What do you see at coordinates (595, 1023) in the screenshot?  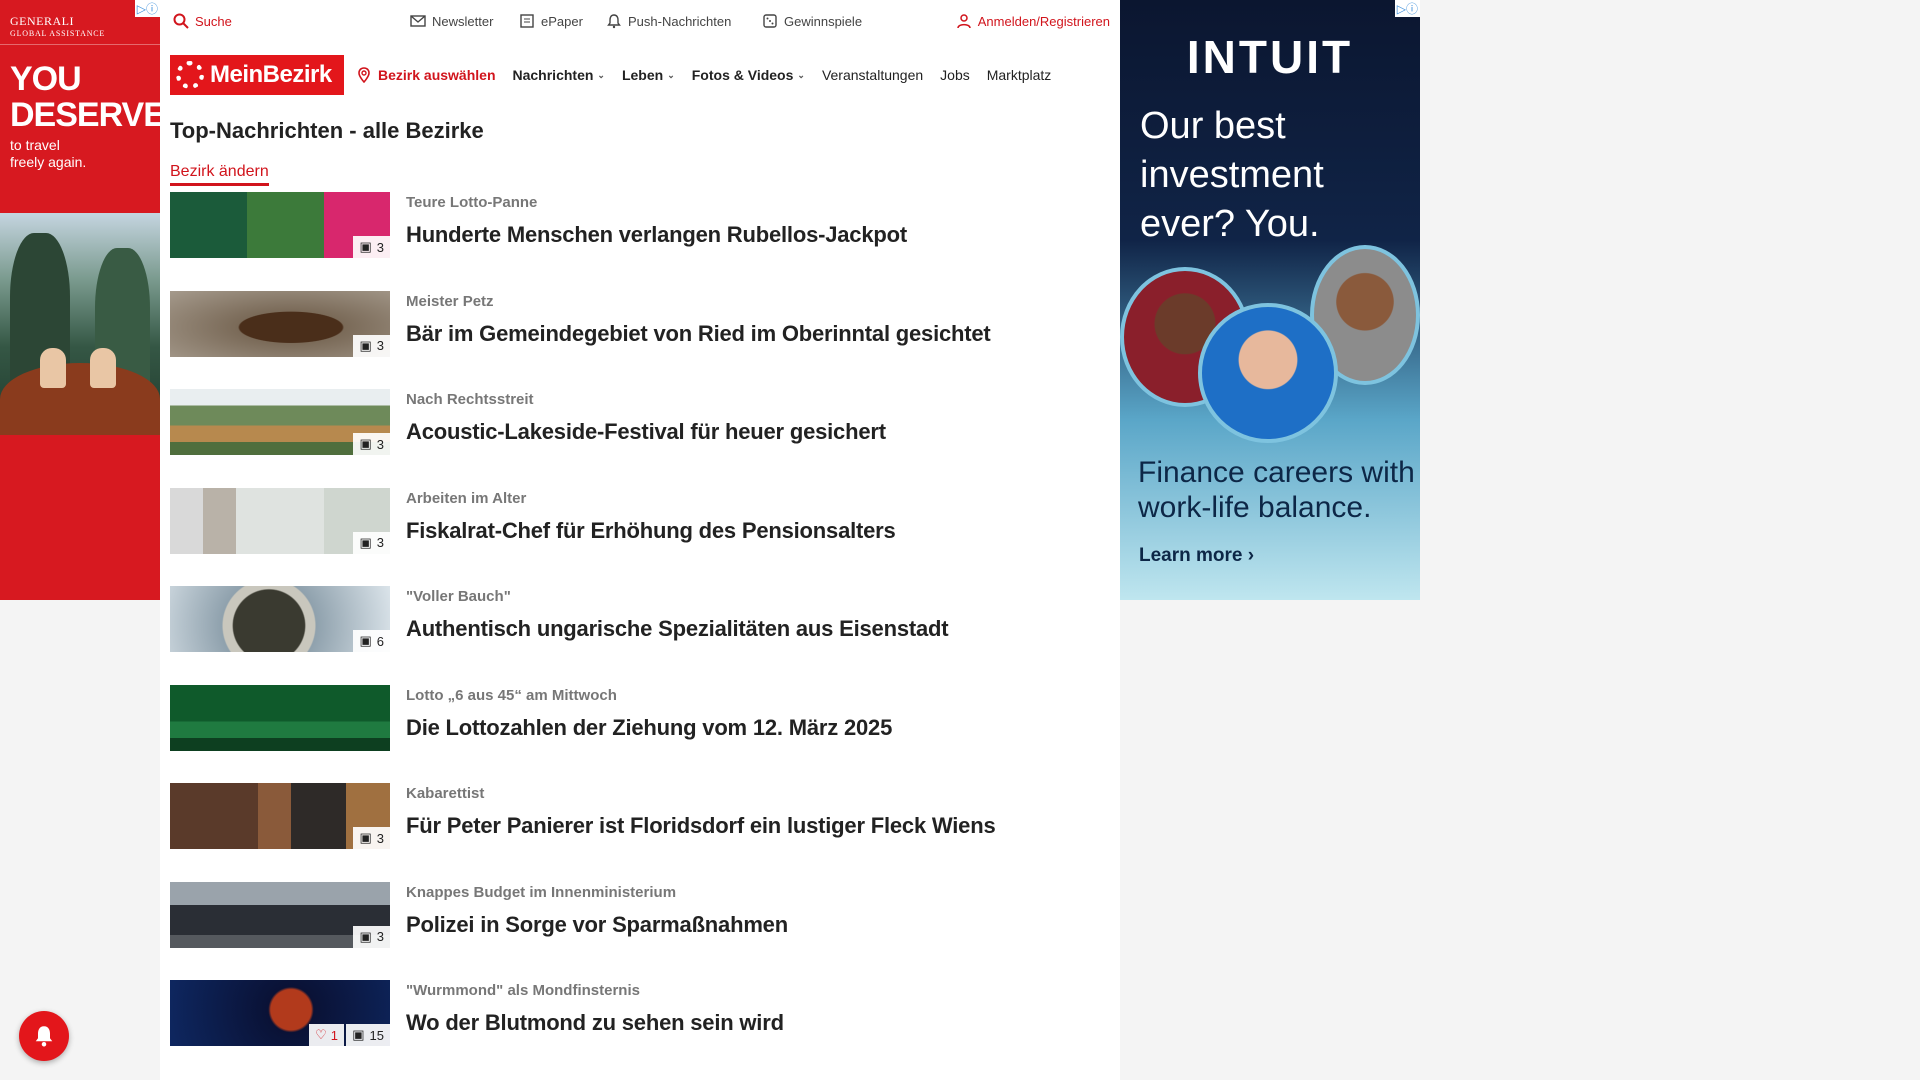 I see `article-headline: Wo der Blutmond zu sehen sein wird` at bounding box center [595, 1023].